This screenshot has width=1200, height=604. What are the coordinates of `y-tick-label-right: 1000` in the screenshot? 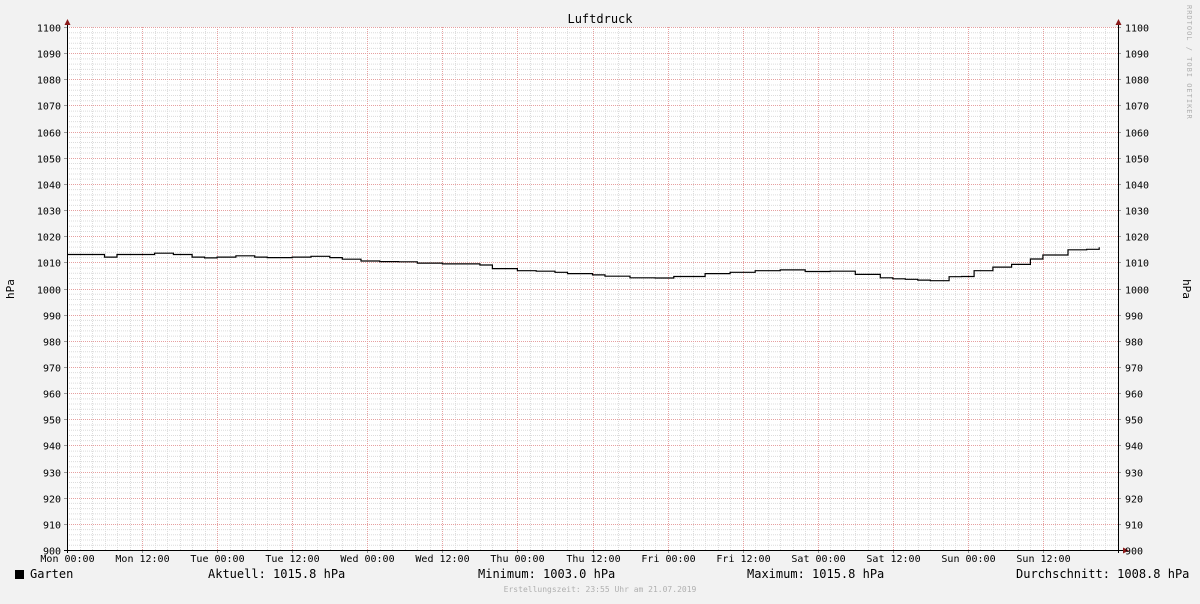 It's located at (1137, 291).